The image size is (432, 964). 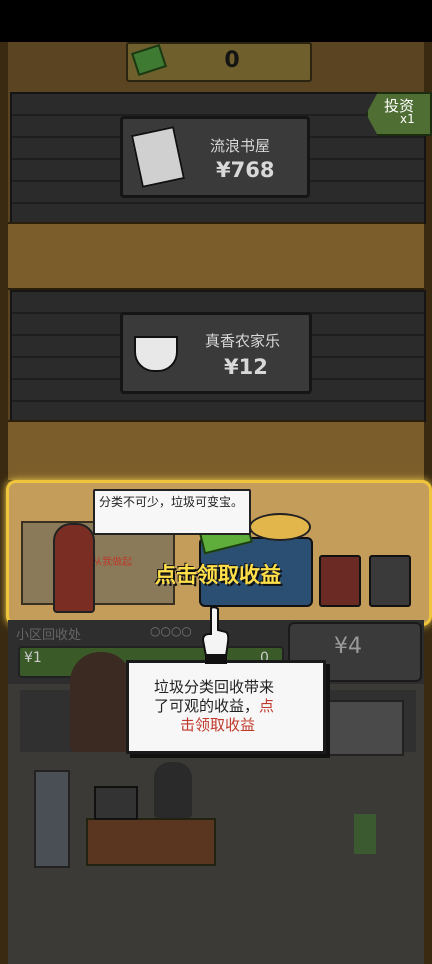 What do you see at coordinates (49, 635) in the screenshot?
I see `station-name: 小区回收处` at bounding box center [49, 635].